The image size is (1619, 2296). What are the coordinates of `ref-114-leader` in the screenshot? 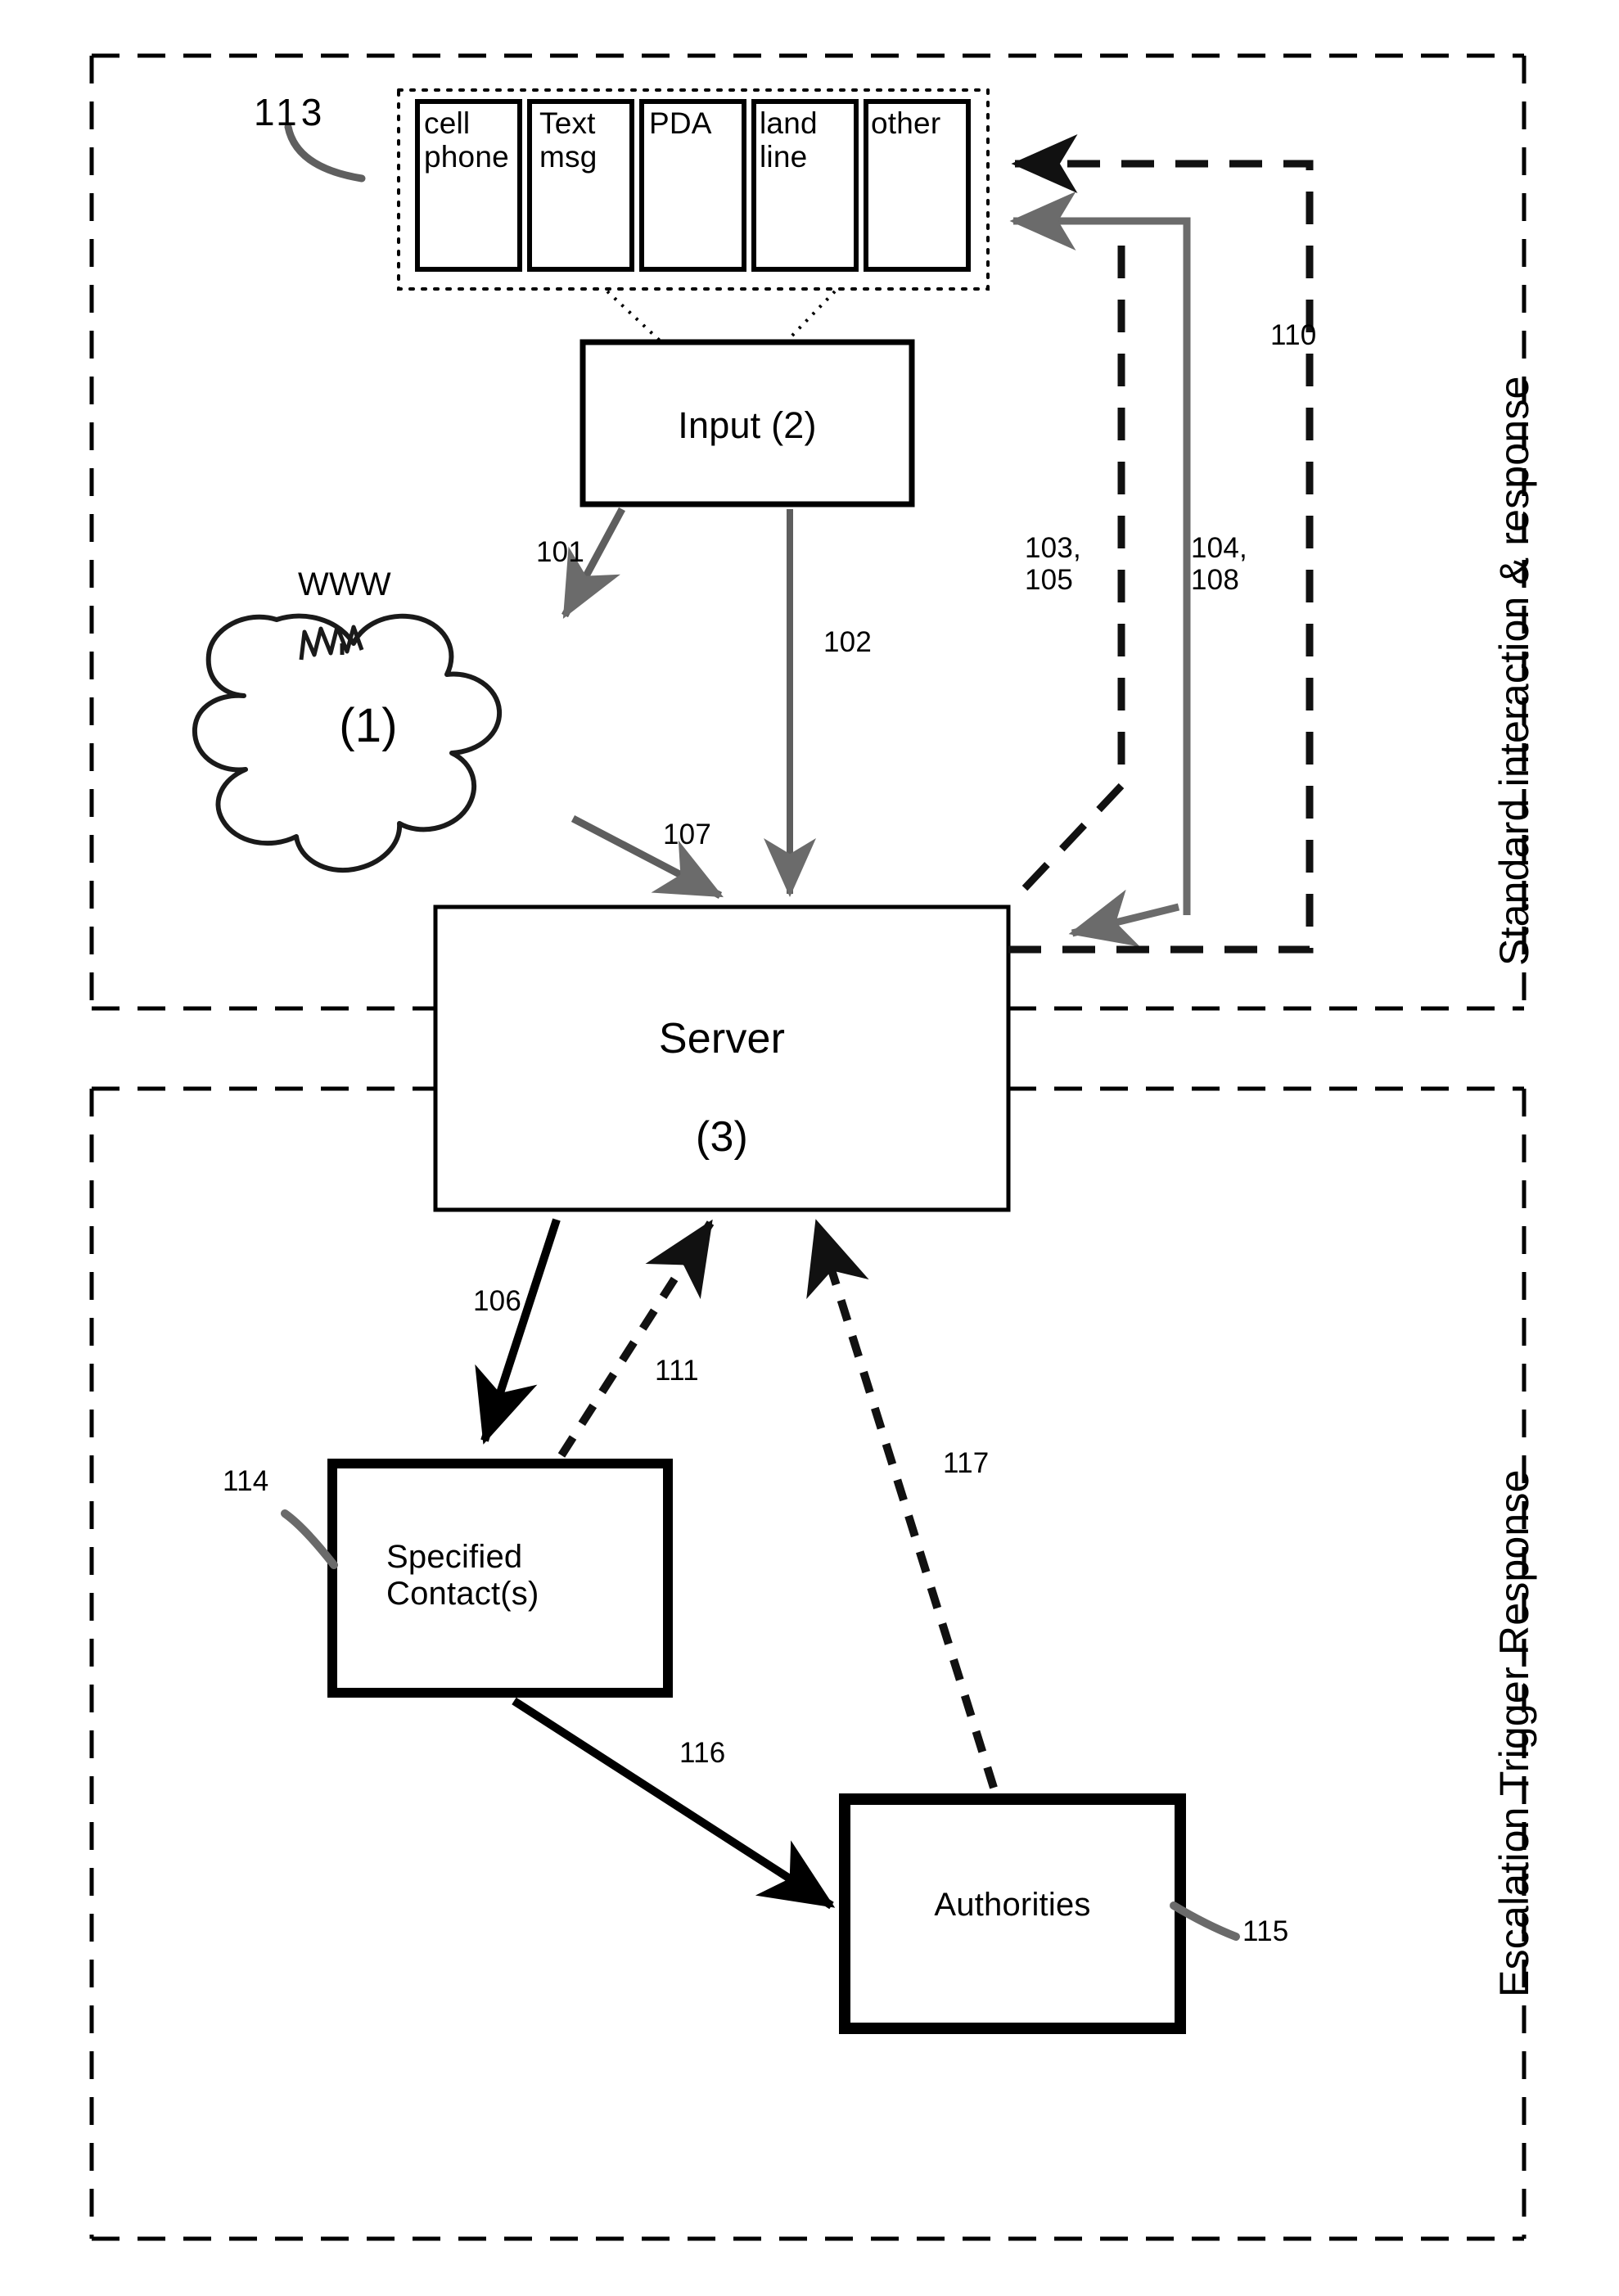 It's located at (309, 1539).